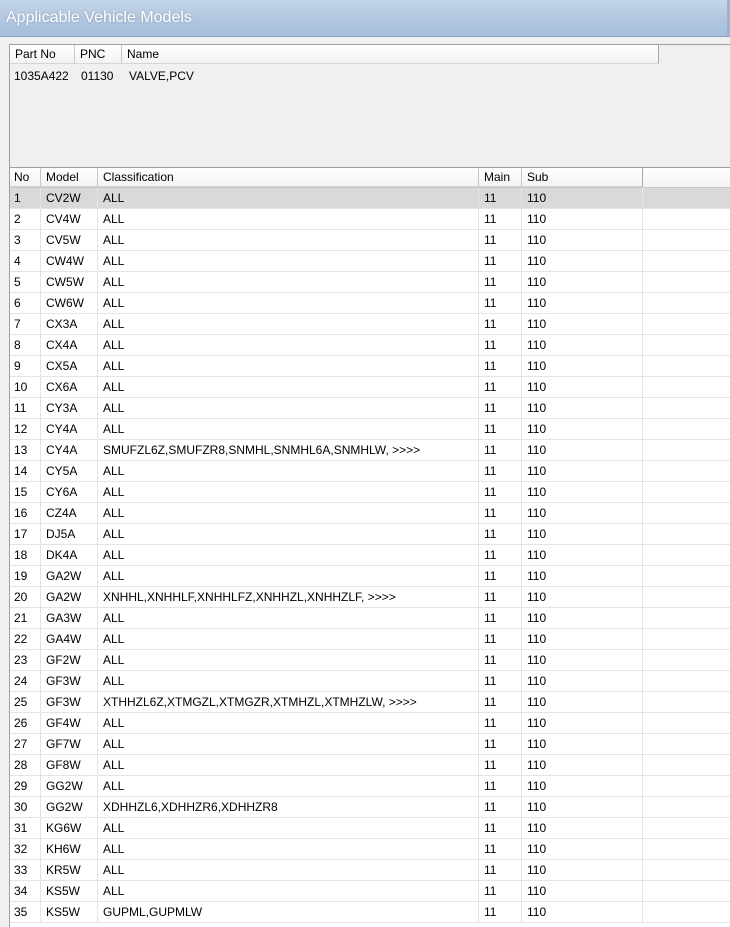 The width and height of the screenshot is (730, 927). I want to click on row-no: 24, so click(25, 681).